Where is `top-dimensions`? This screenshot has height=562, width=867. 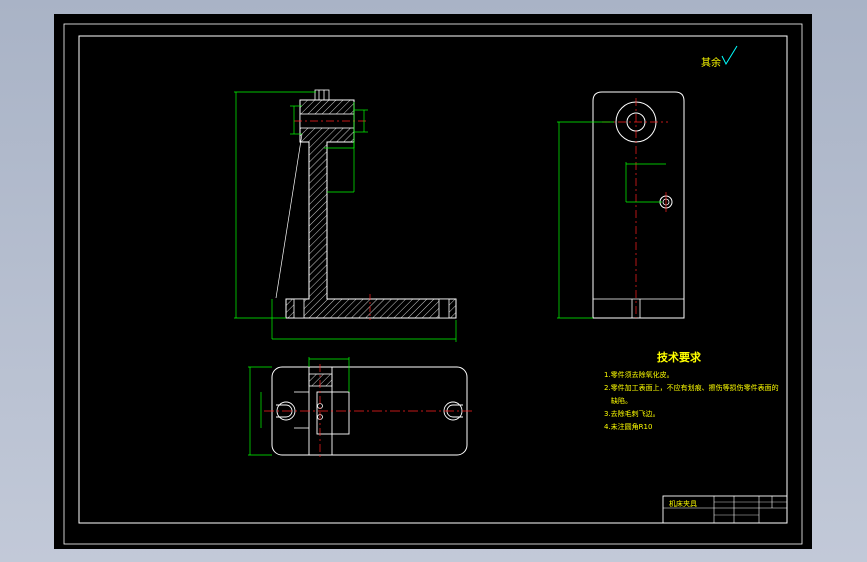
top-dimensions is located at coordinates (299, 406).